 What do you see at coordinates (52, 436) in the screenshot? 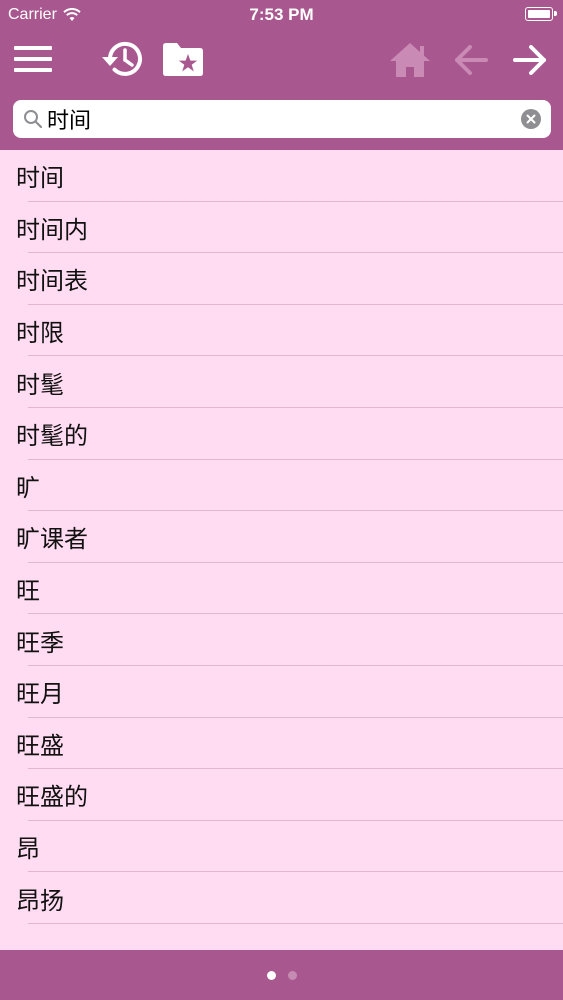
I see `list-item-label: 时髦的` at bounding box center [52, 436].